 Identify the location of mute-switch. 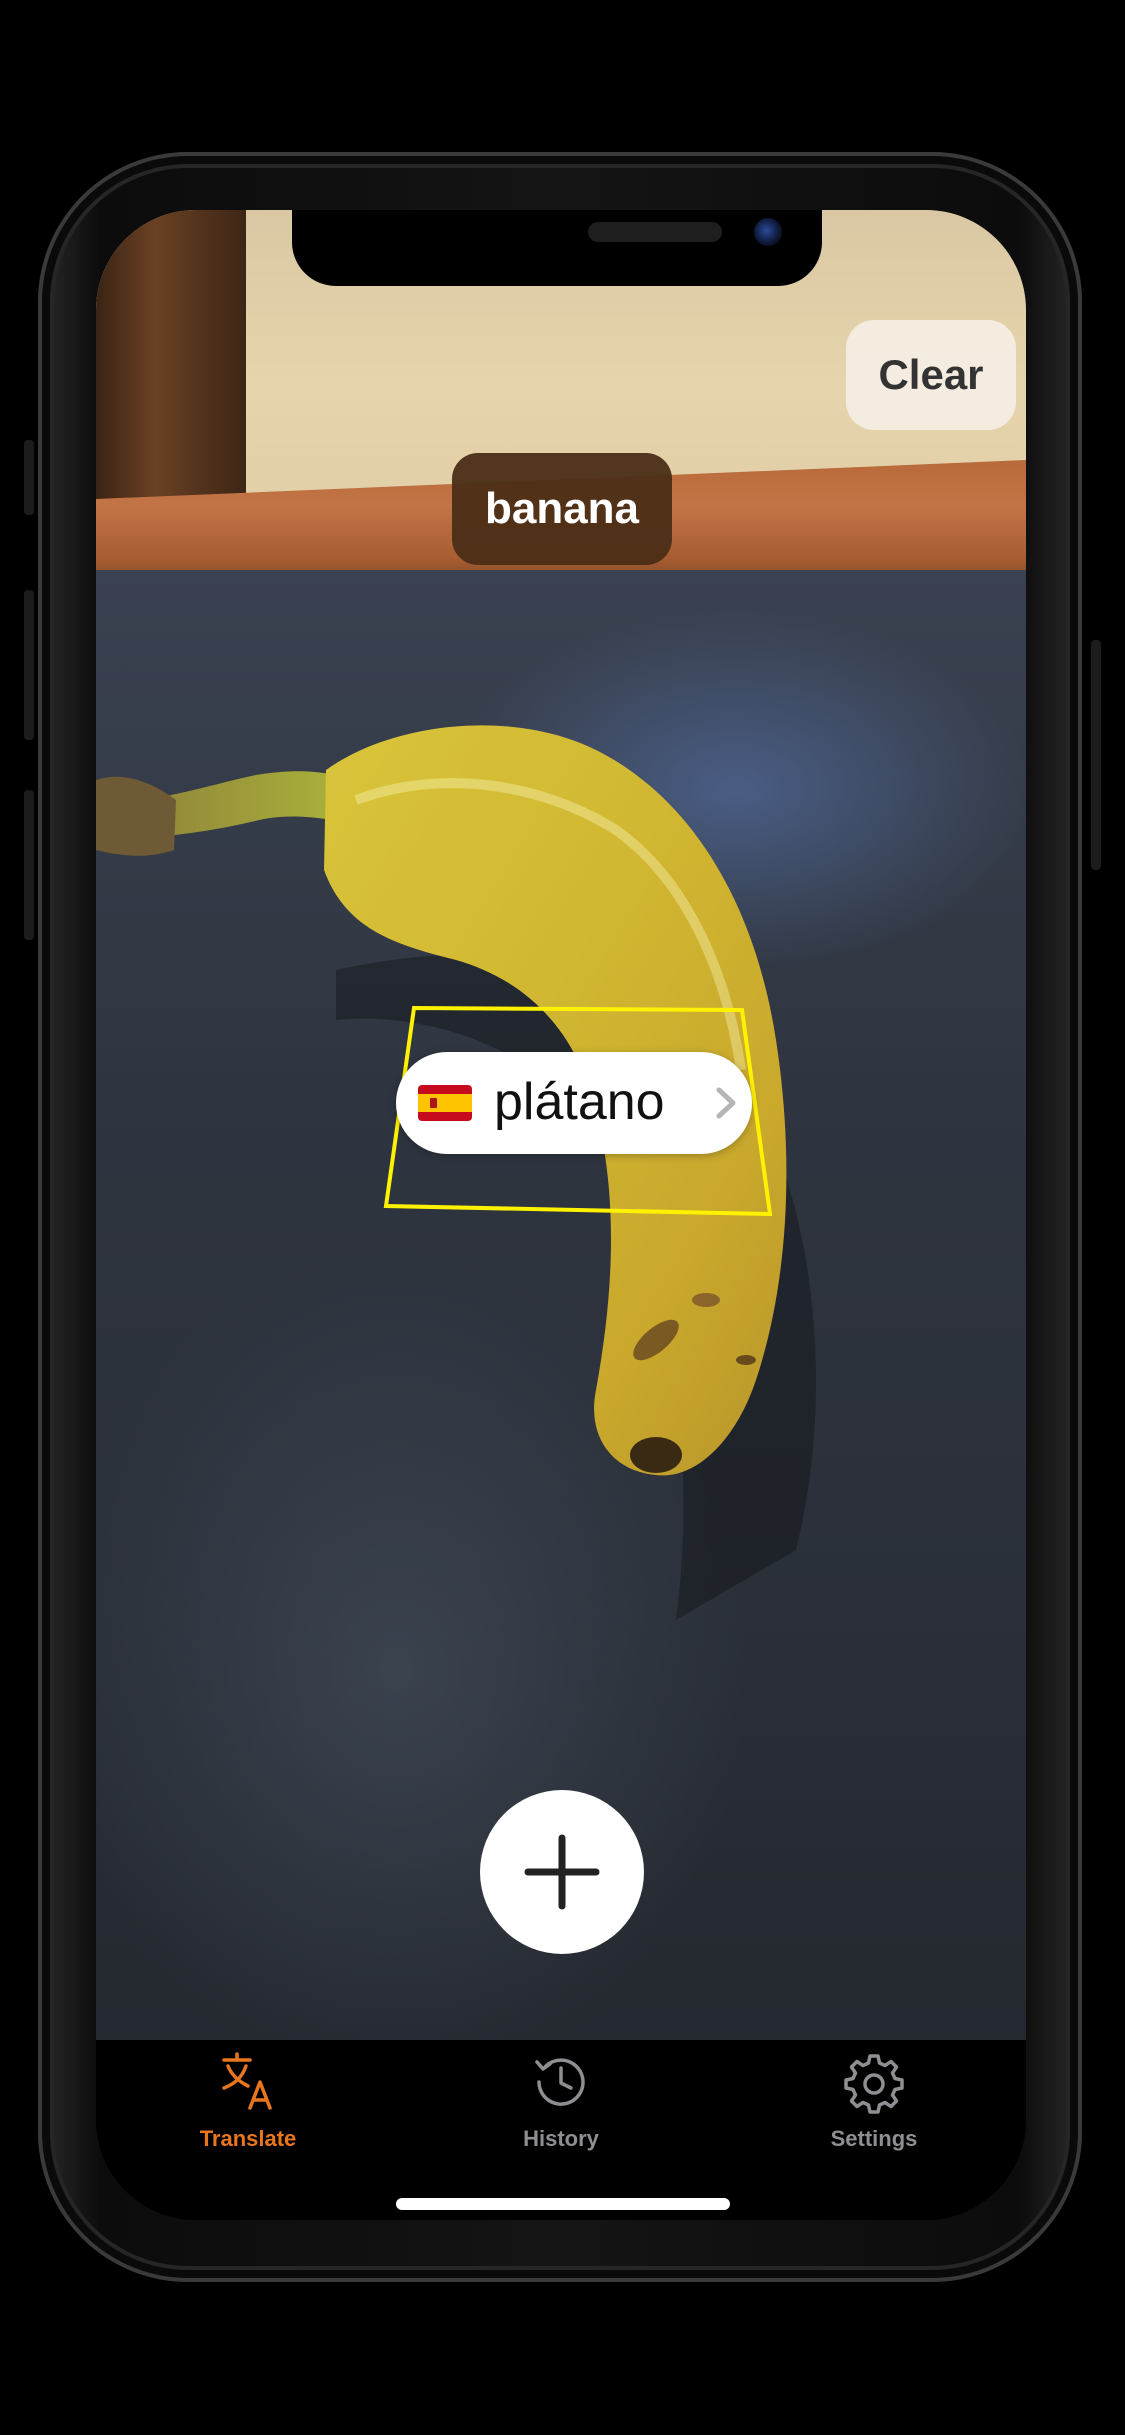
(29, 477).